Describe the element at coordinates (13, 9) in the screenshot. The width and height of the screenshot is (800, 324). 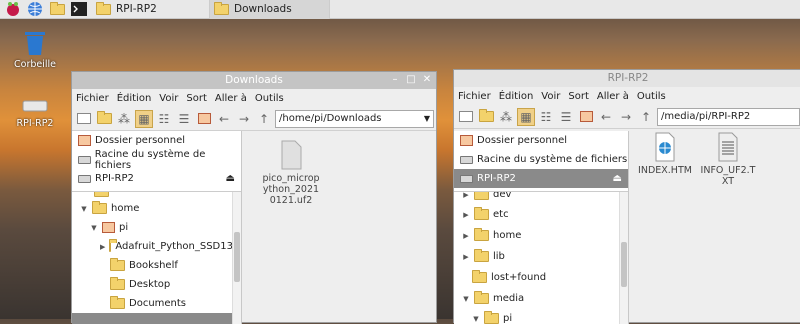
I see `raspberry-menu-icon` at that location.